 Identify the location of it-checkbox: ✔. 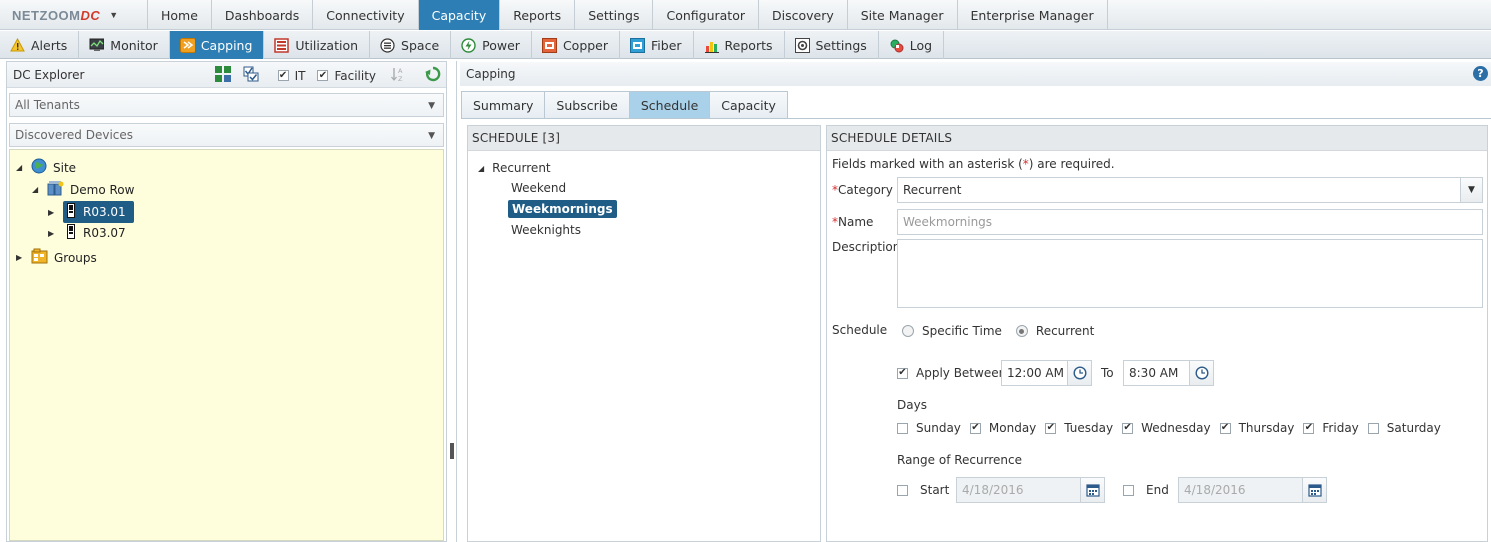
(283, 75).